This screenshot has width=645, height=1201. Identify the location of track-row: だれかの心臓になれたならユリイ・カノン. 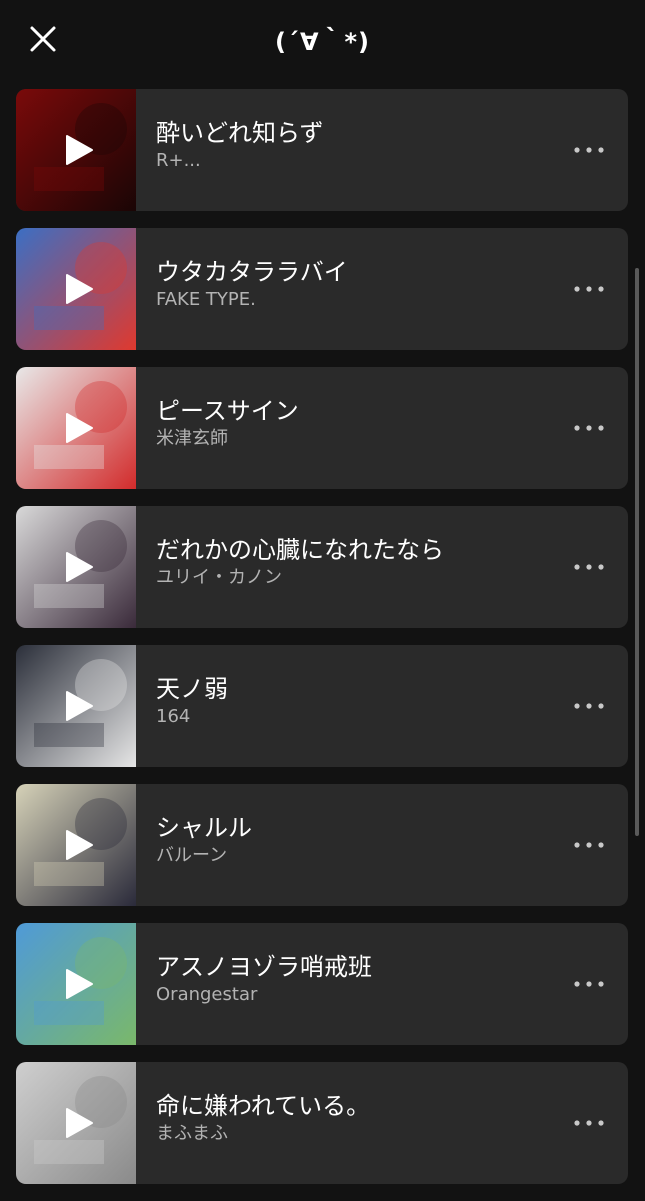
(322, 567).